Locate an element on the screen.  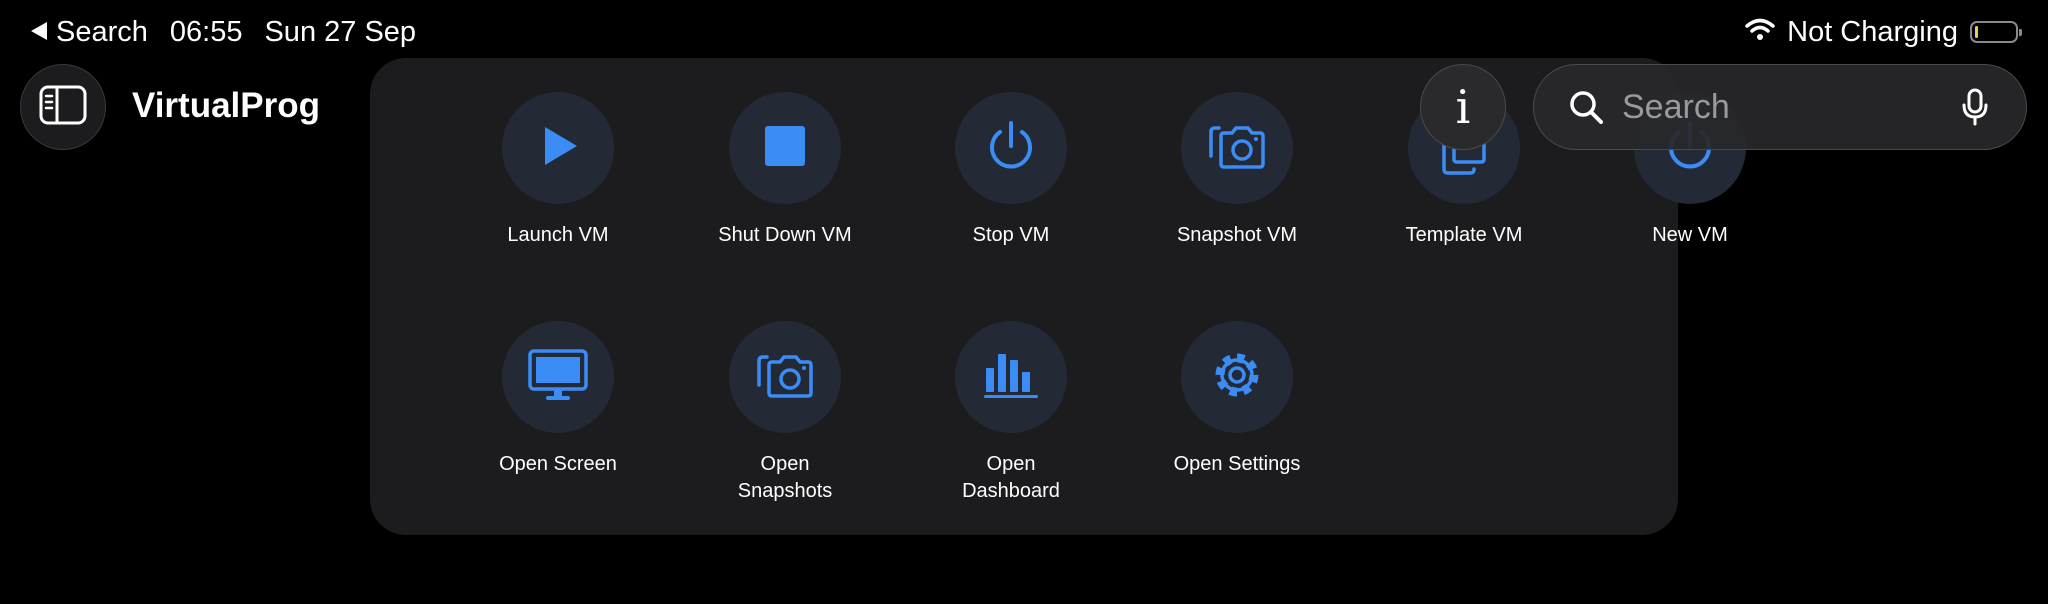
action-label: Launch VM is located at coordinates (558, 235).